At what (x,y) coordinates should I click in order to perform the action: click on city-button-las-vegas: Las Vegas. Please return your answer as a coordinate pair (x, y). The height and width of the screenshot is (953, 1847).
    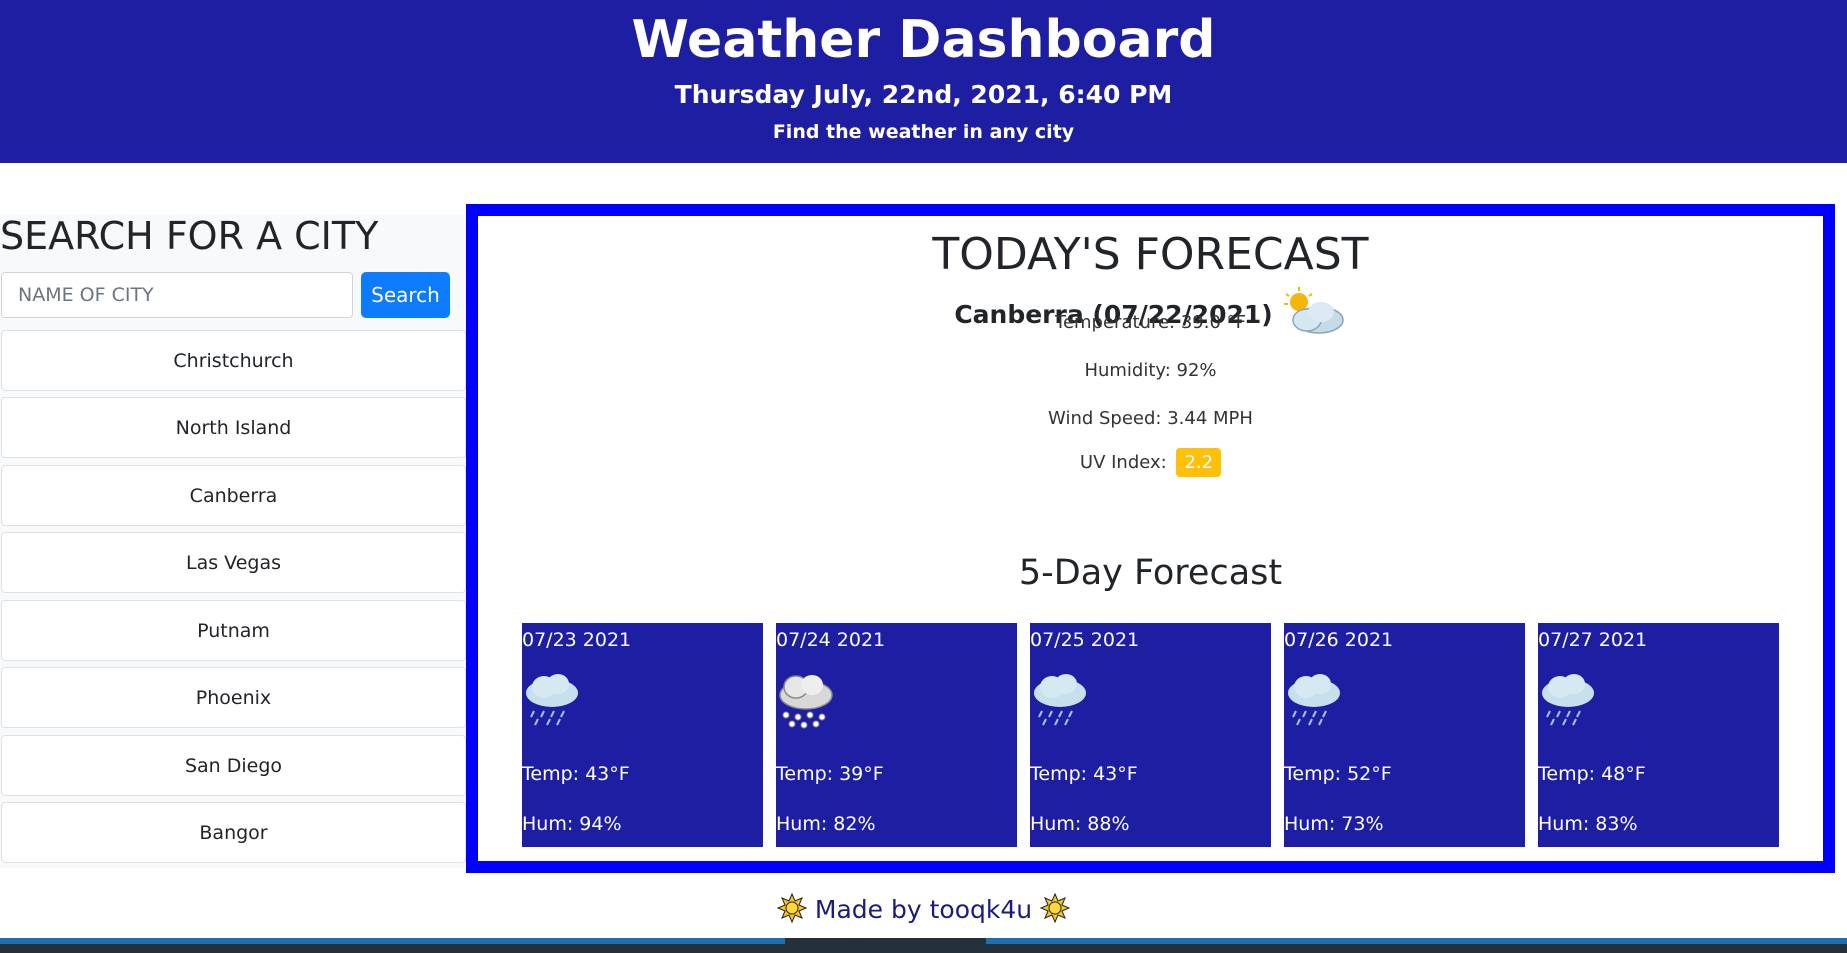
    Looking at the image, I should click on (233, 562).